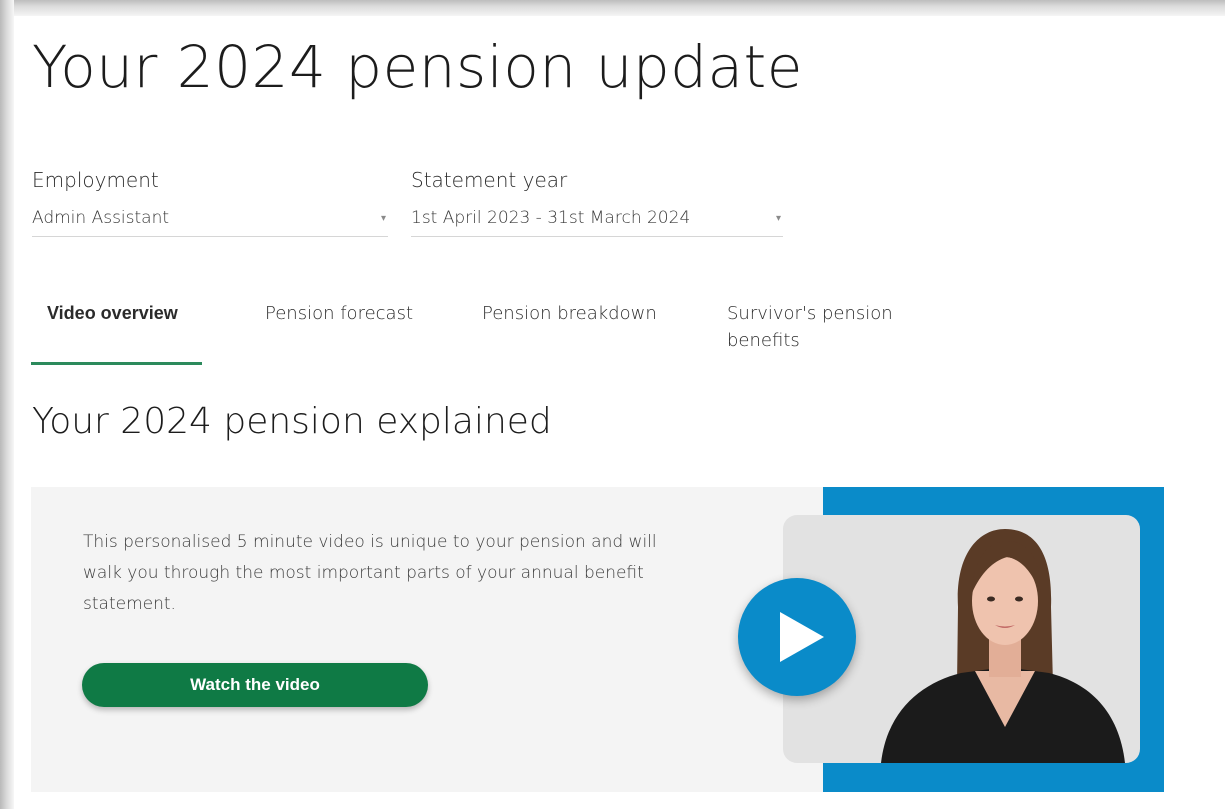 The image size is (1225, 809). Describe the element at coordinates (112, 313) in the screenshot. I see `tab-video-overview: Video overview` at that location.